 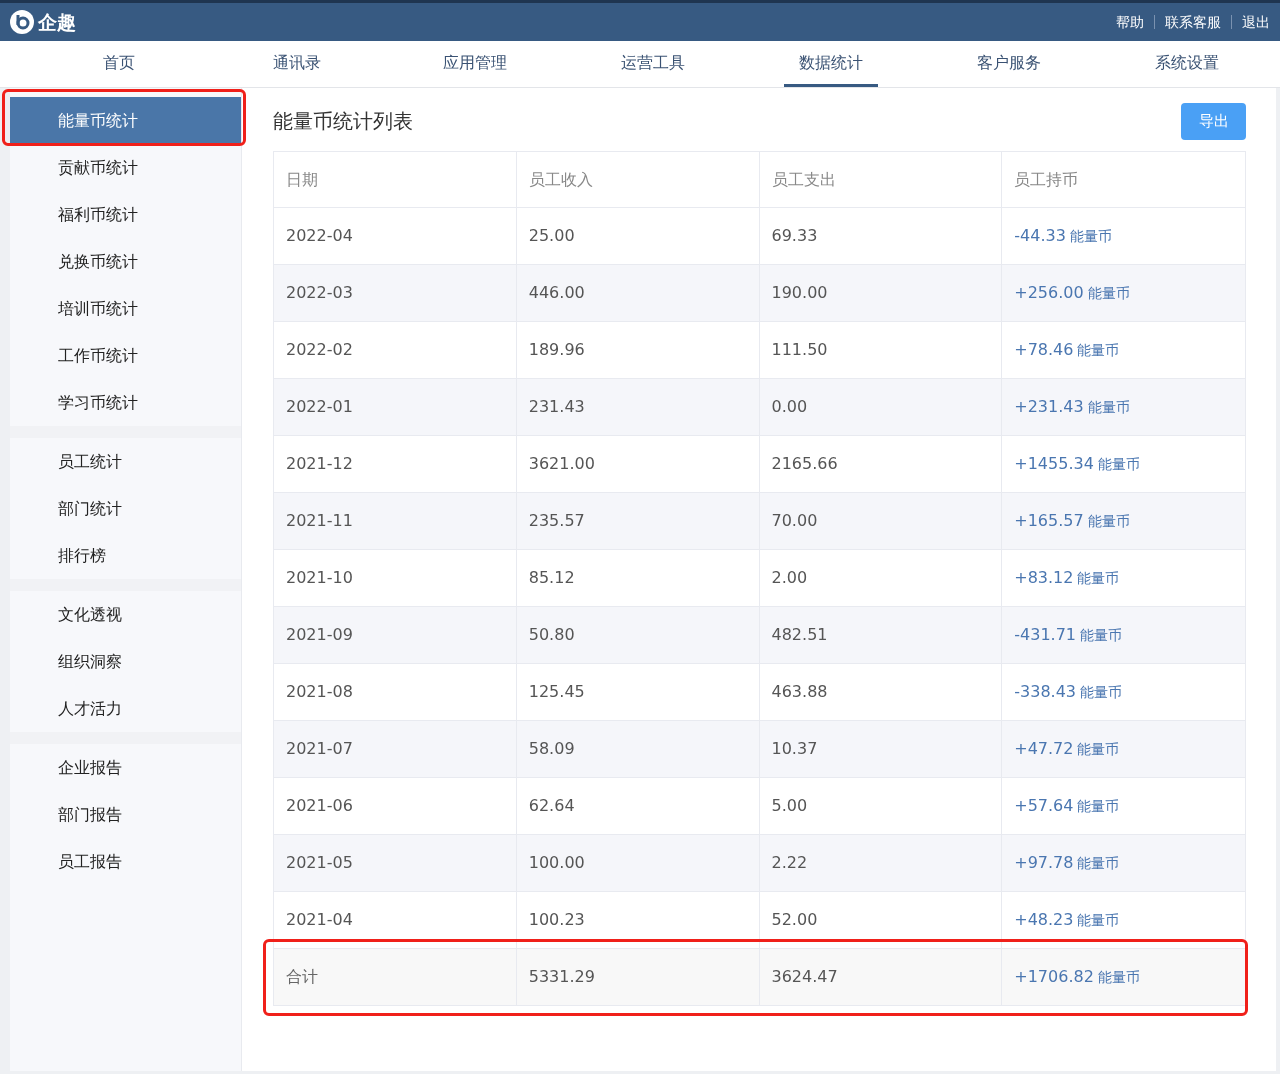 What do you see at coordinates (319, 578) in the screenshot?
I see `table-cell-text: 2021-10` at bounding box center [319, 578].